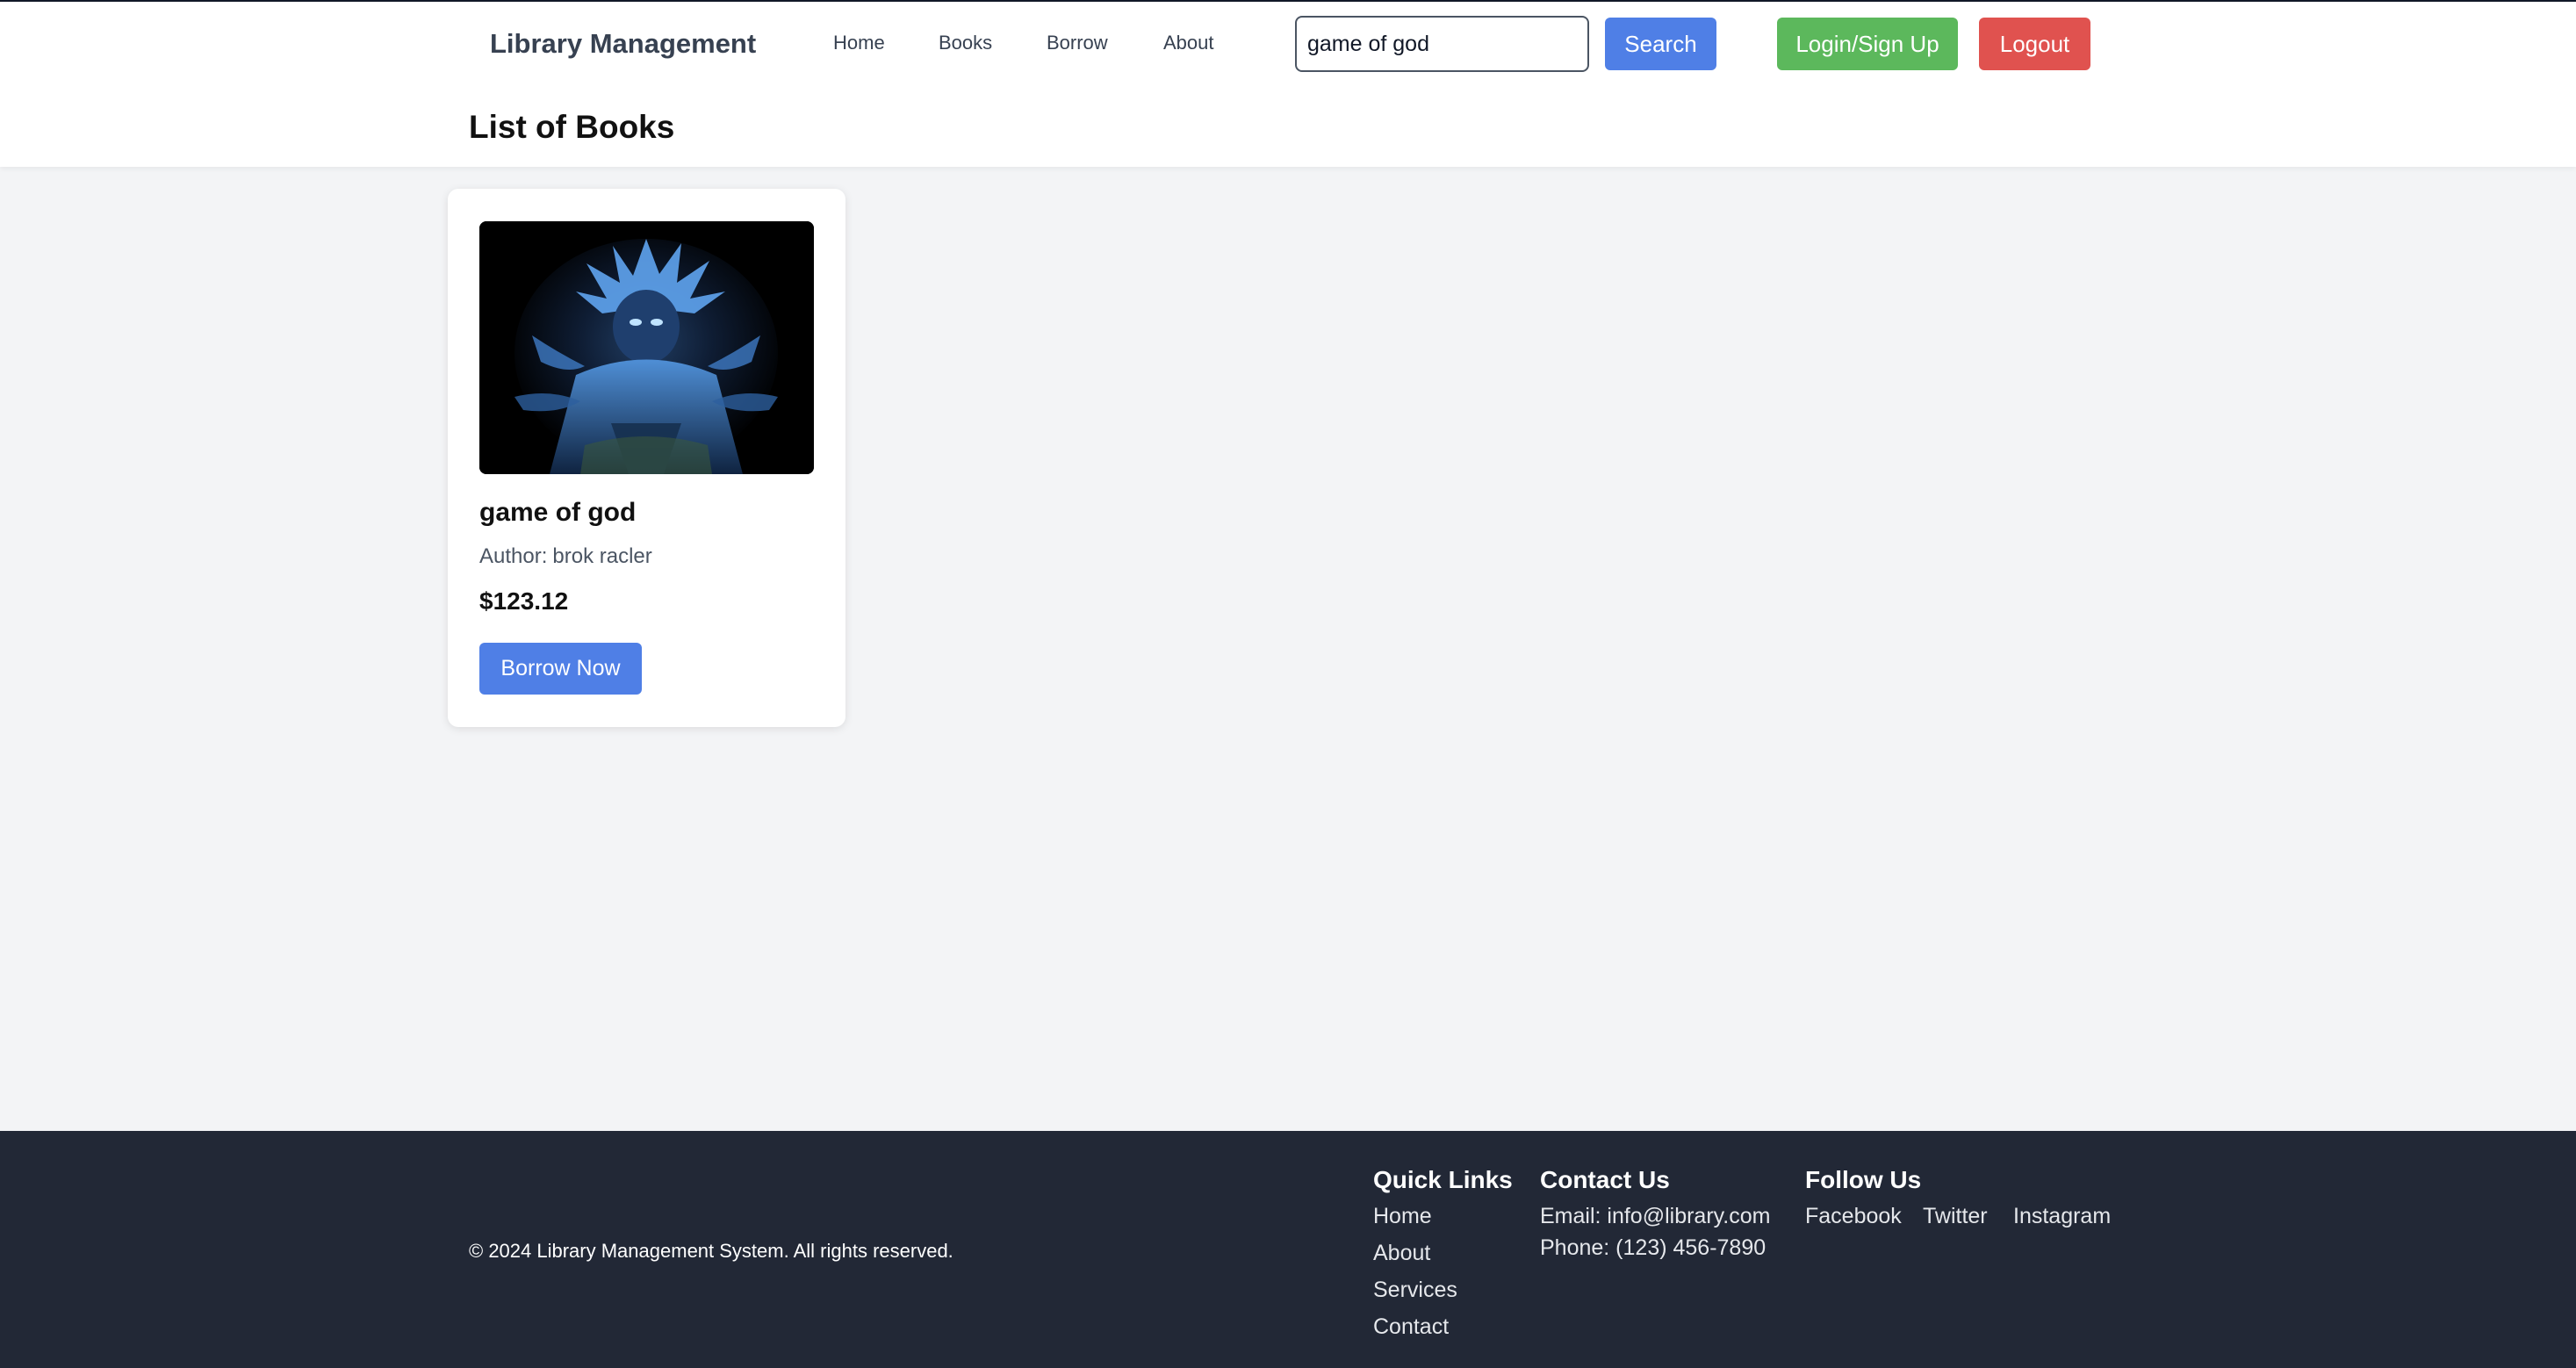  What do you see at coordinates (1402, 1216) in the screenshot?
I see `footer-link-home: Home` at bounding box center [1402, 1216].